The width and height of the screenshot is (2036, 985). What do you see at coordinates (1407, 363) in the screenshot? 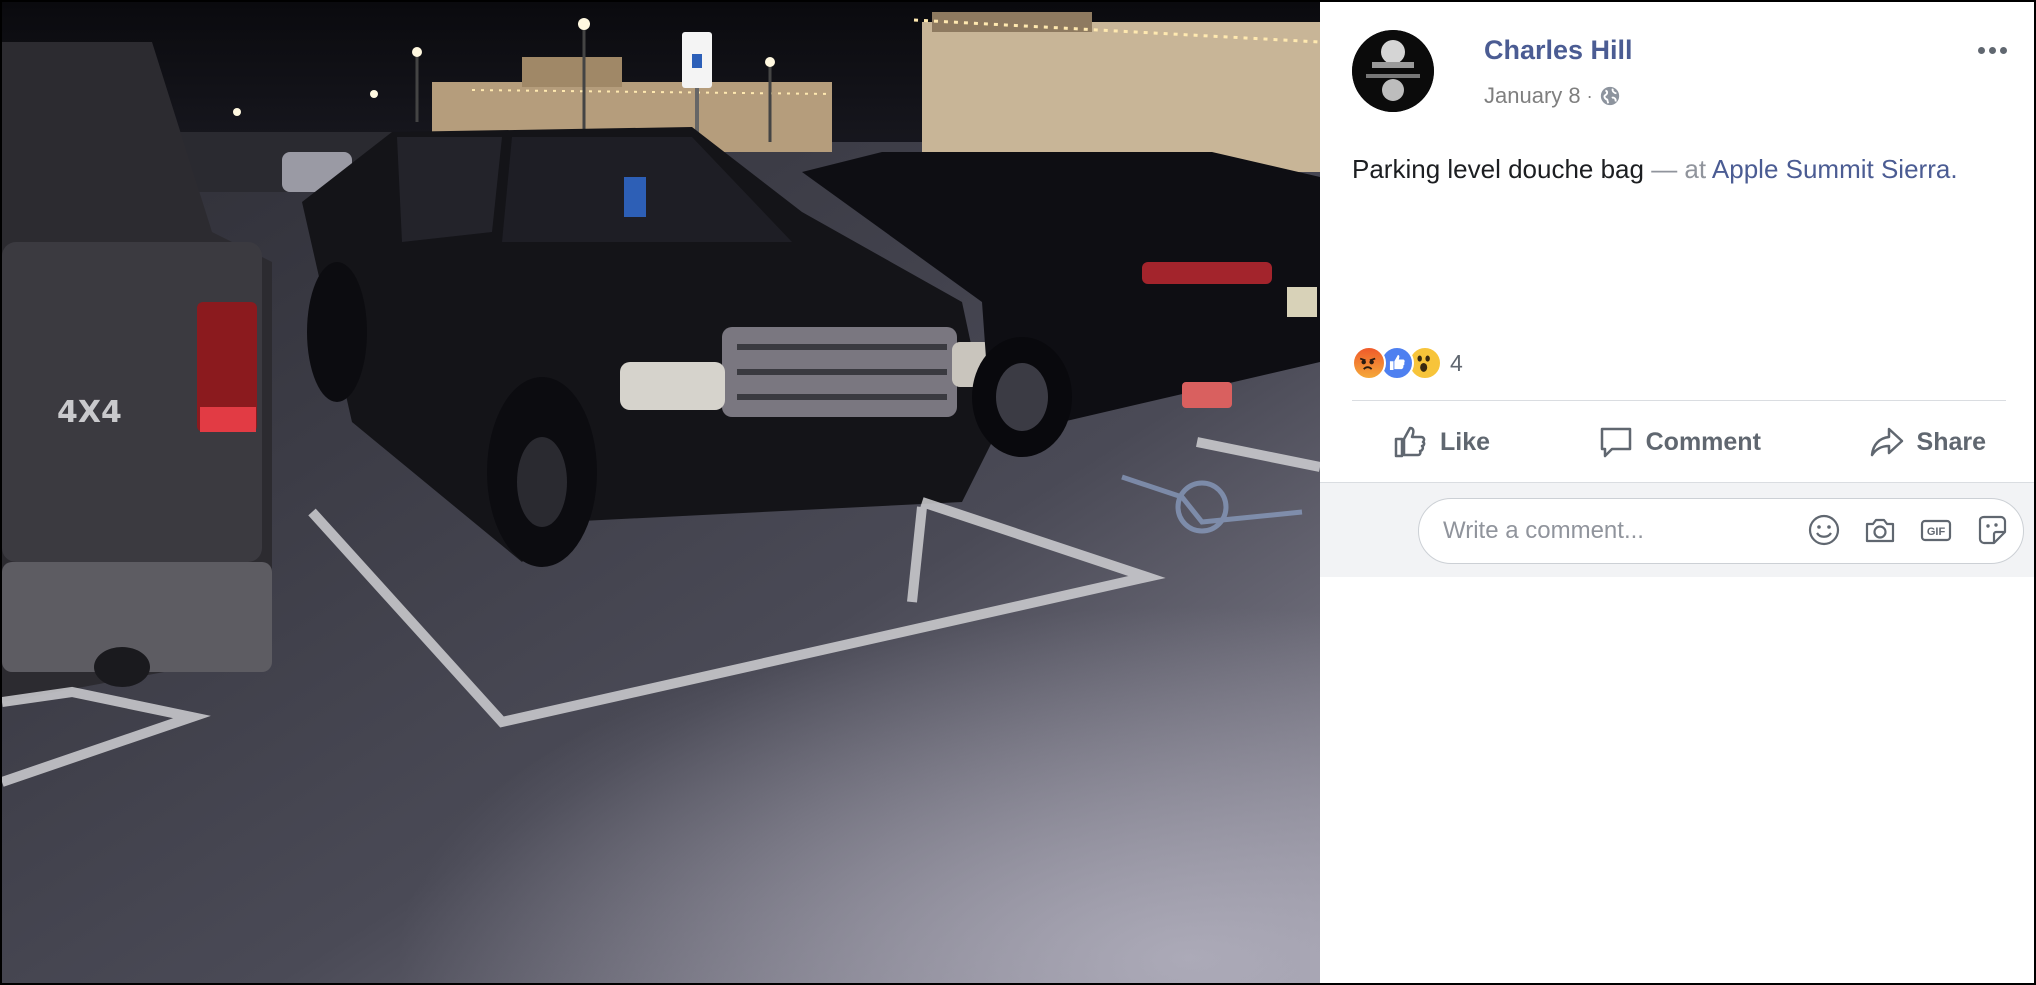
I see `reactions-summary: 4` at bounding box center [1407, 363].